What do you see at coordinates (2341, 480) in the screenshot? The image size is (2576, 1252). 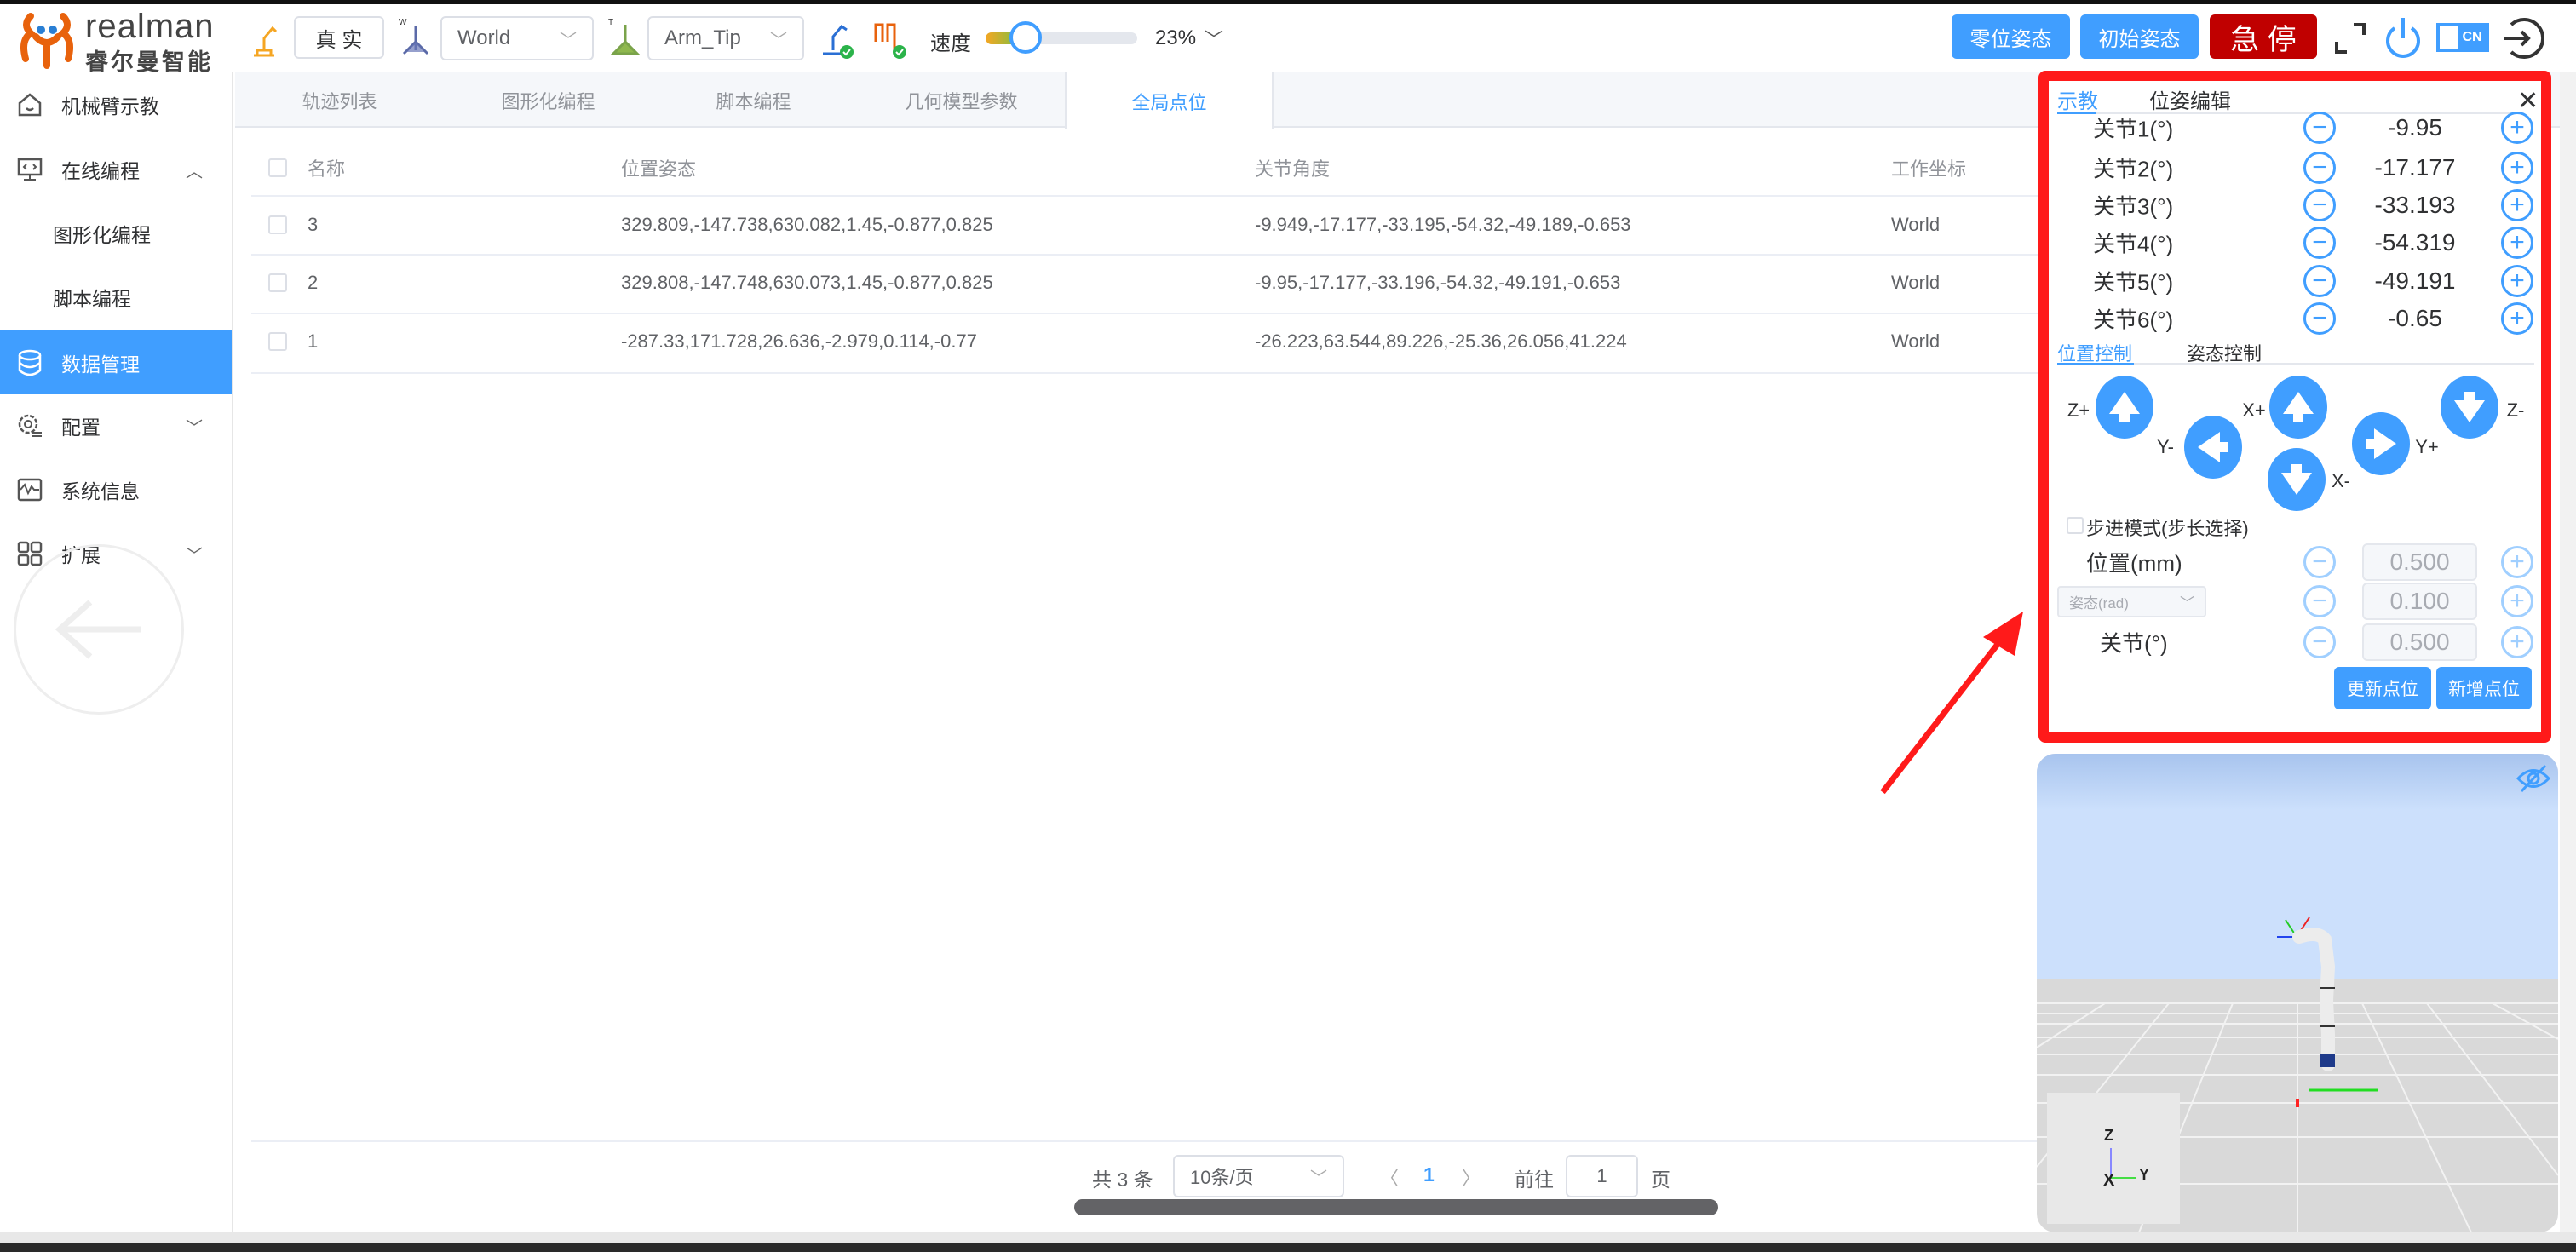 I see `x-minus-label: X-` at bounding box center [2341, 480].